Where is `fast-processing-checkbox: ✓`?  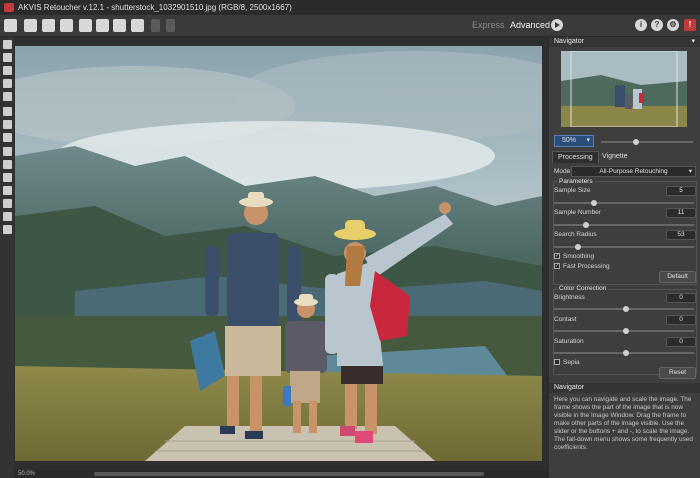
fast-processing-checkbox: ✓ is located at coordinates (557, 266).